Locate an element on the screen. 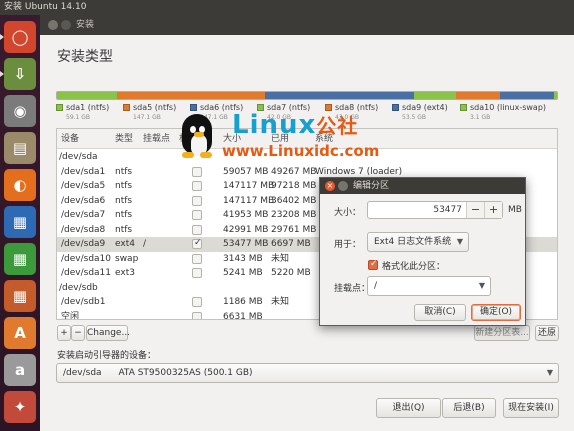 The height and width of the screenshot is (431, 574). launcher-camera-icon: ◉ is located at coordinates (20, 111).